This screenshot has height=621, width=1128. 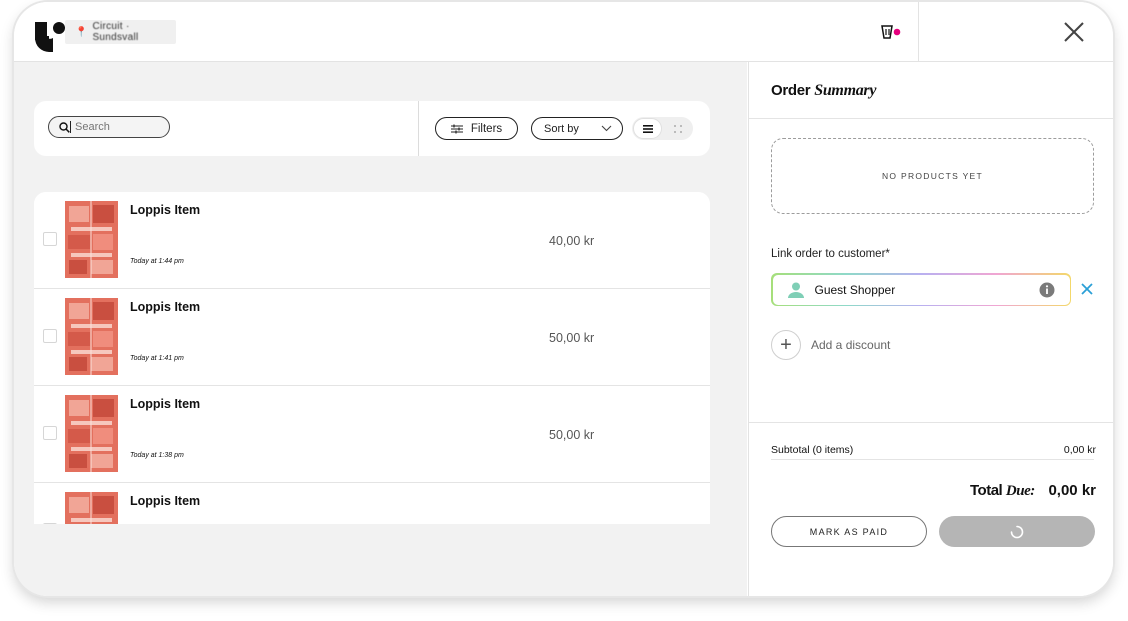 I want to click on product-time: Today at 1:44 pm, so click(x=157, y=261).